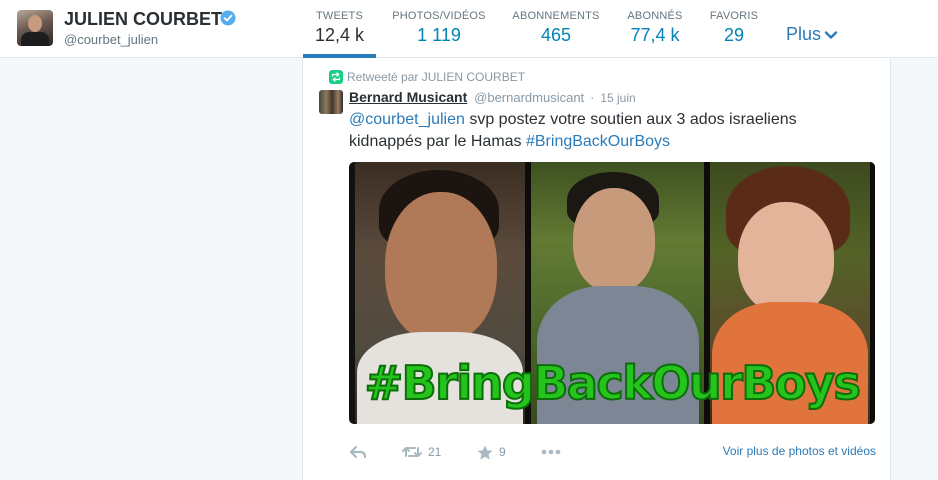  Describe the element at coordinates (339, 16) in the screenshot. I see `tab-label: TWEETS` at that location.